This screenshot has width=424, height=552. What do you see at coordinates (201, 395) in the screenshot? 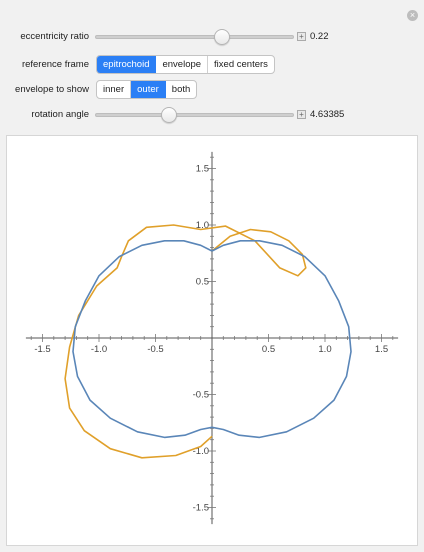
I see `y-tick-label: -0.5` at bounding box center [201, 395].